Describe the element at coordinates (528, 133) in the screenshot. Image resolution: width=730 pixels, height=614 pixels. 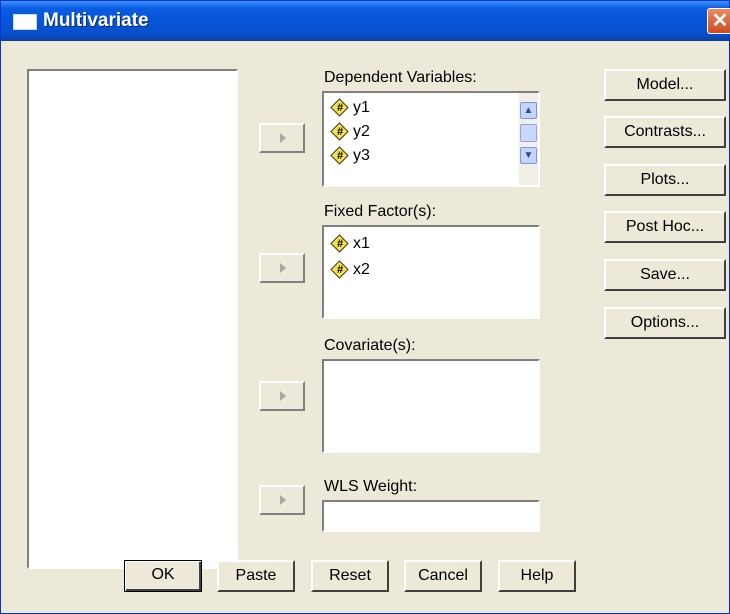
I see `scrollbar-thumb` at that location.